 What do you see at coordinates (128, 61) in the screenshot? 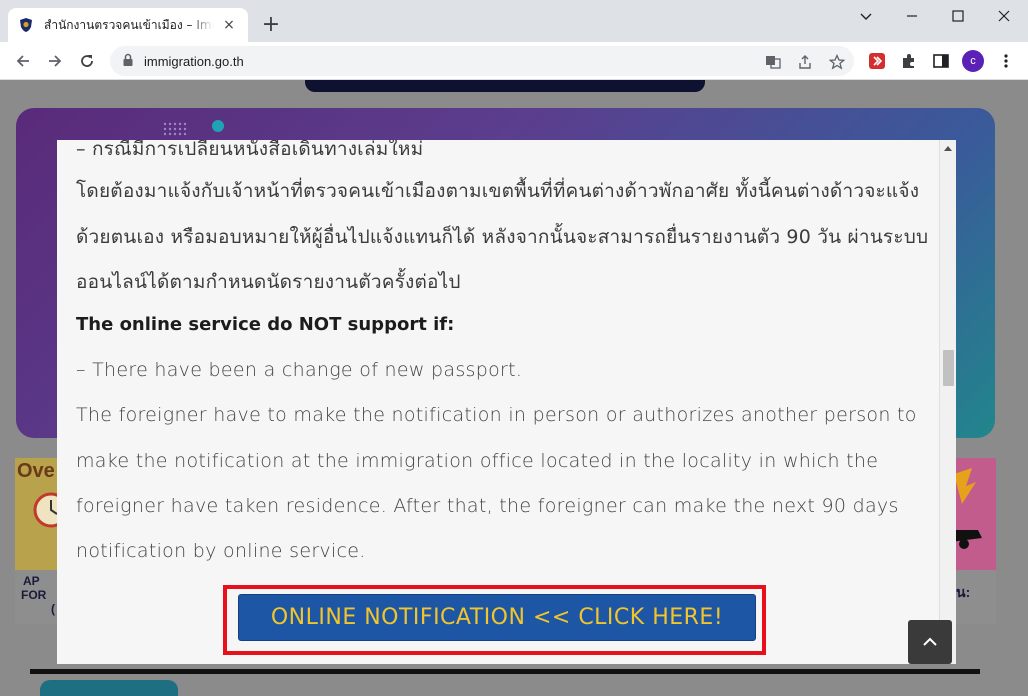
I see `lock-icon` at bounding box center [128, 61].